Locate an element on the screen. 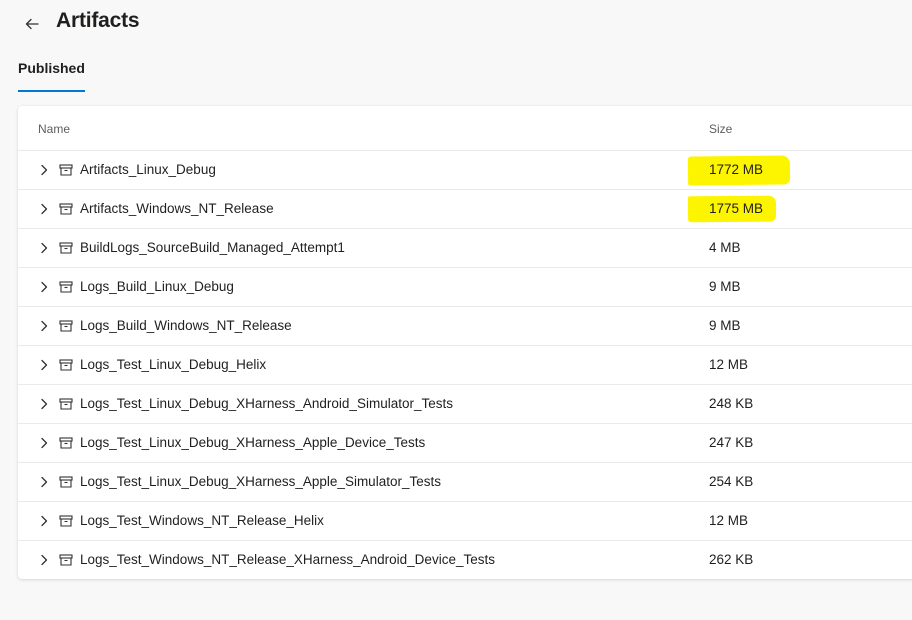 Image resolution: width=912 pixels, height=620 pixels. artifact-name: Logs_Test_Linux_Debug_Helix is located at coordinates (173, 364).